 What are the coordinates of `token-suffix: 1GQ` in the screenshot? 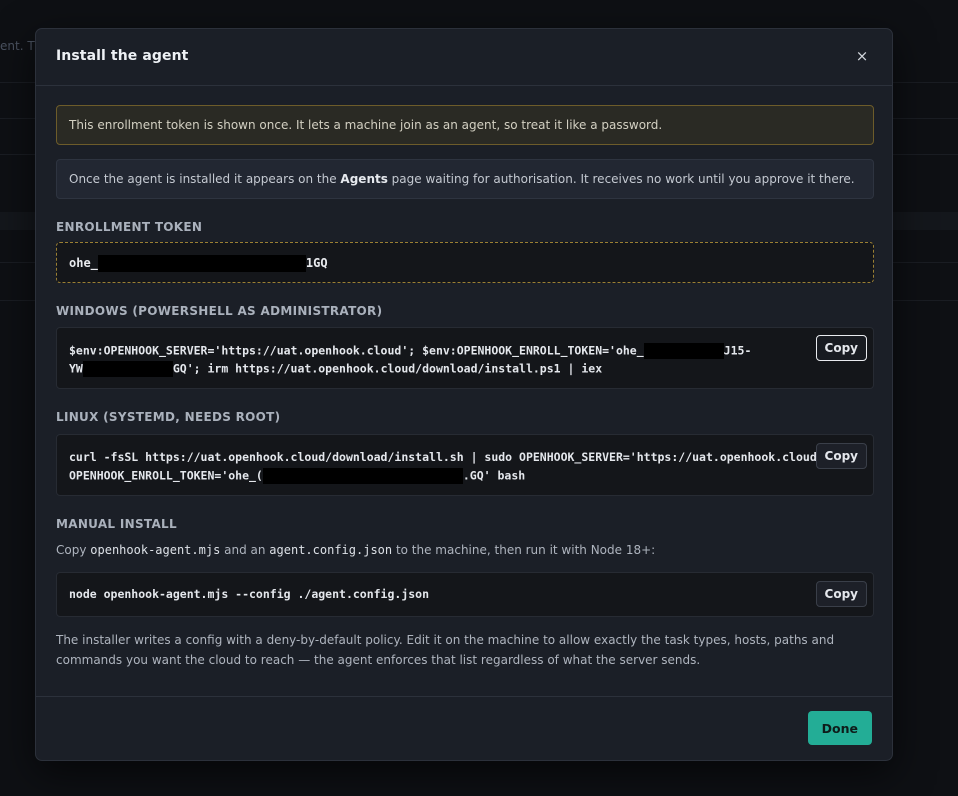 It's located at (316, 263).